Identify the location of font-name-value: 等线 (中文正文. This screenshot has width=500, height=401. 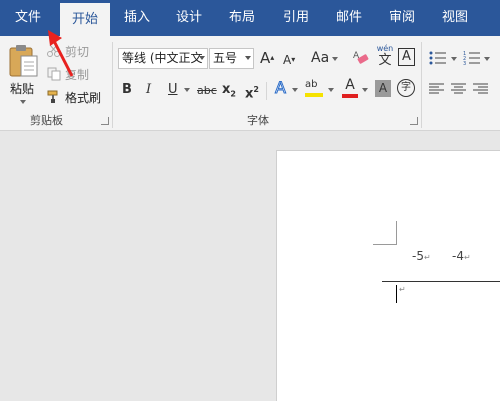
(162, 58).